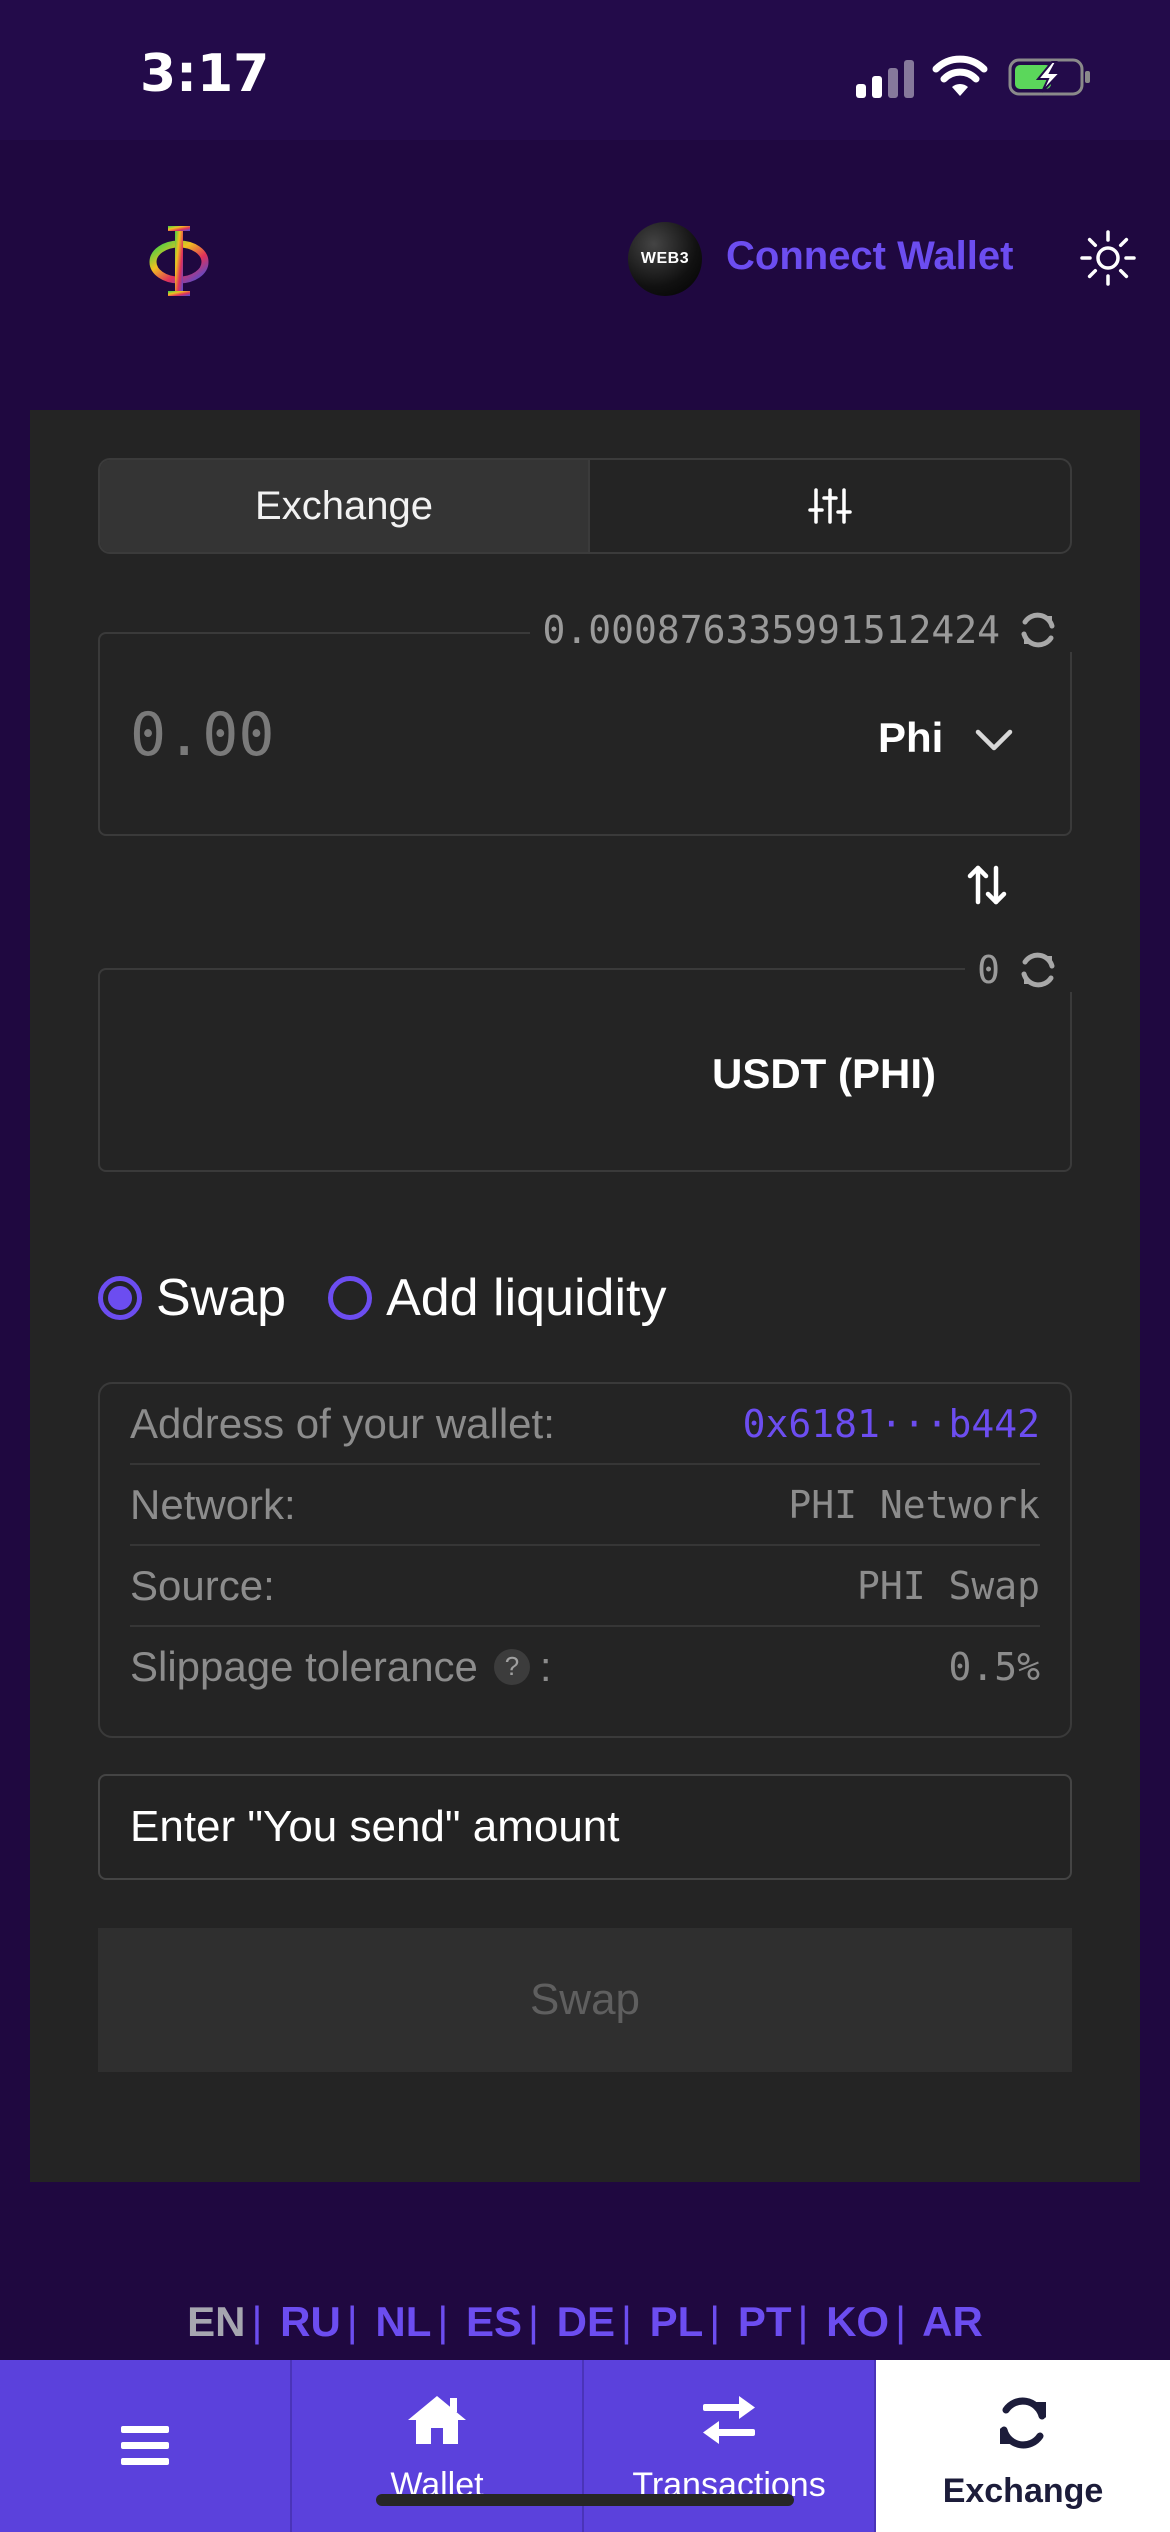  What do you see at coordinates (120, 1298) in the screenshot?
I see `swap-radio` at bounding box center [120, 1298].